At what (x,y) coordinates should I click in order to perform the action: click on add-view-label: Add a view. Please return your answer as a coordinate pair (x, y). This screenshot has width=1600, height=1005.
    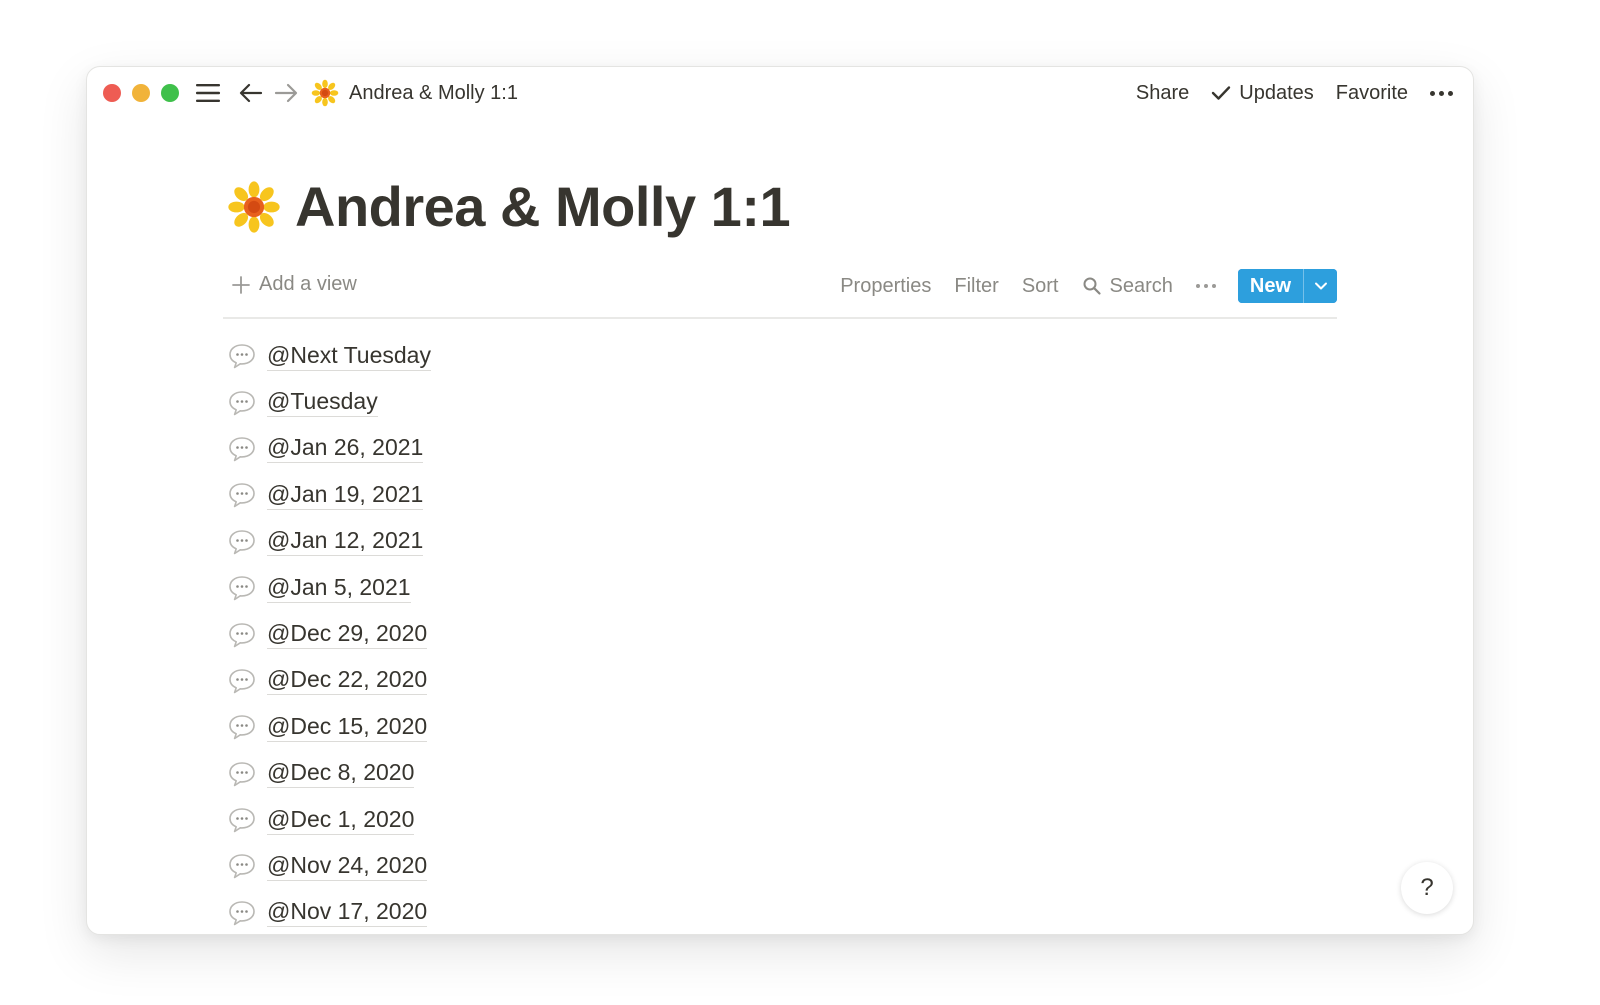
    Looking at the image, I should click on (308, 284).